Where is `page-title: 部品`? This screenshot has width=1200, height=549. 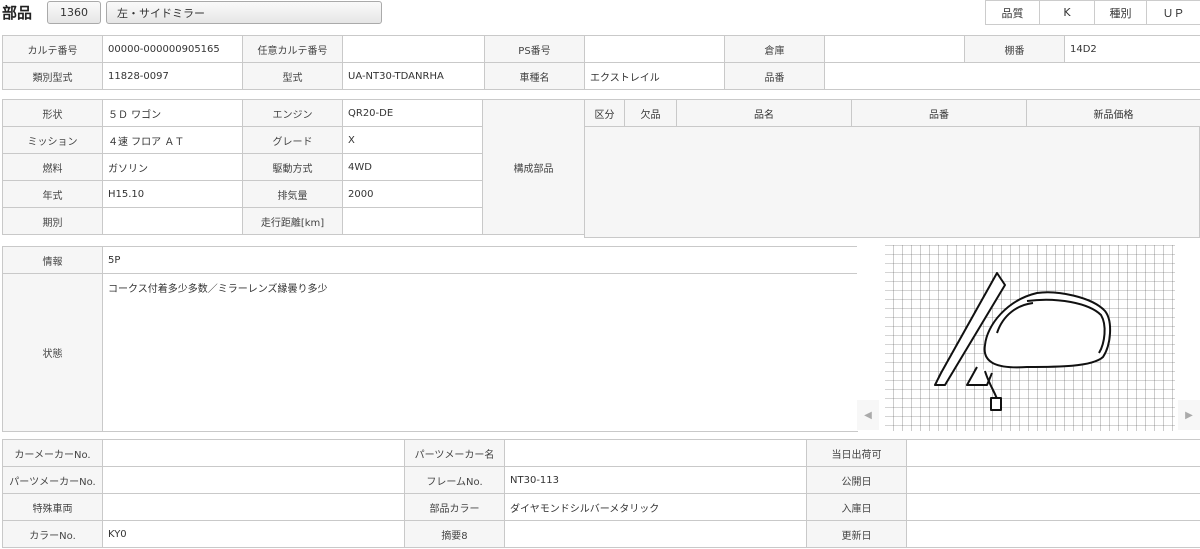
page-title: 部品 is located at coordinates (17, 13).